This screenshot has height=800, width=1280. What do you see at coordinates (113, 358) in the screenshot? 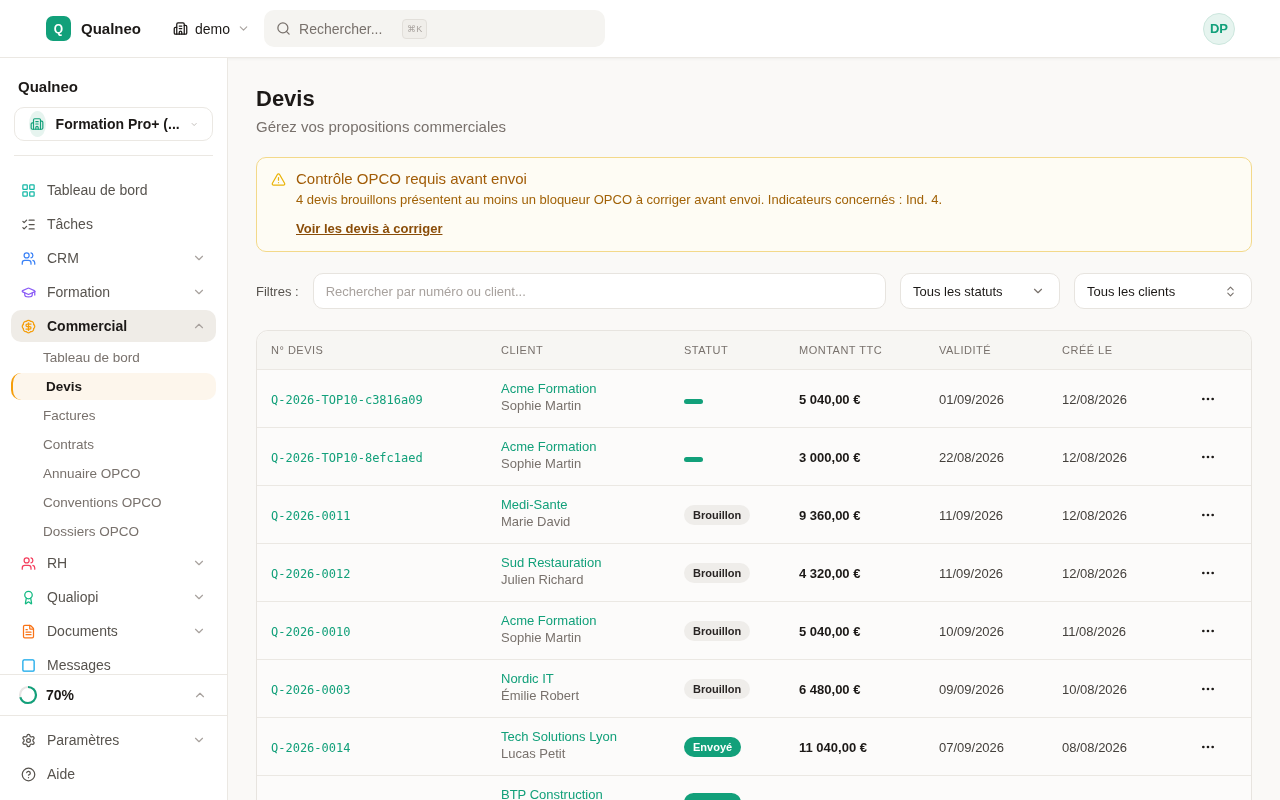
I see `nav-subitem: Tableau de bord` at bounding box center [113, 358].